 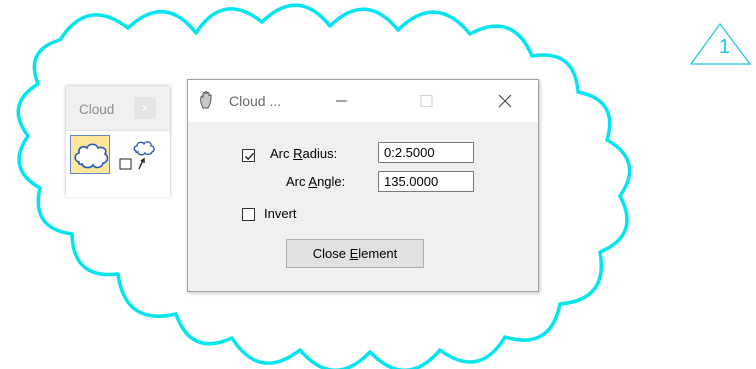 I want to click on close-element-button: Close Element, so click(x=355, y=253).